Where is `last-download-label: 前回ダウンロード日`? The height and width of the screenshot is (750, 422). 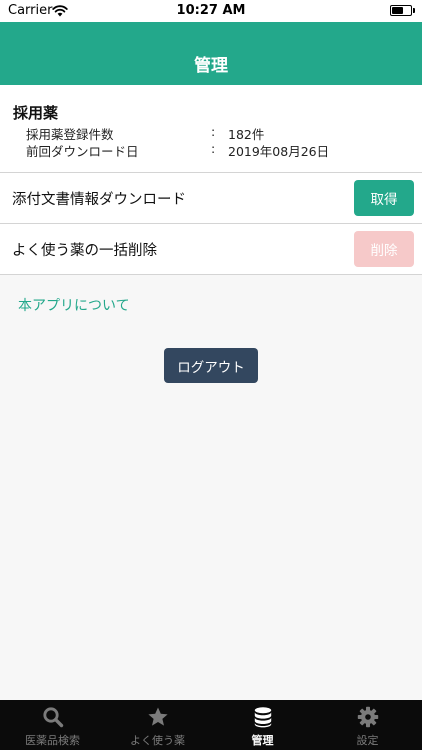 last-download-label: 前回ダウンロード日 is located at coordinates (82, 151).